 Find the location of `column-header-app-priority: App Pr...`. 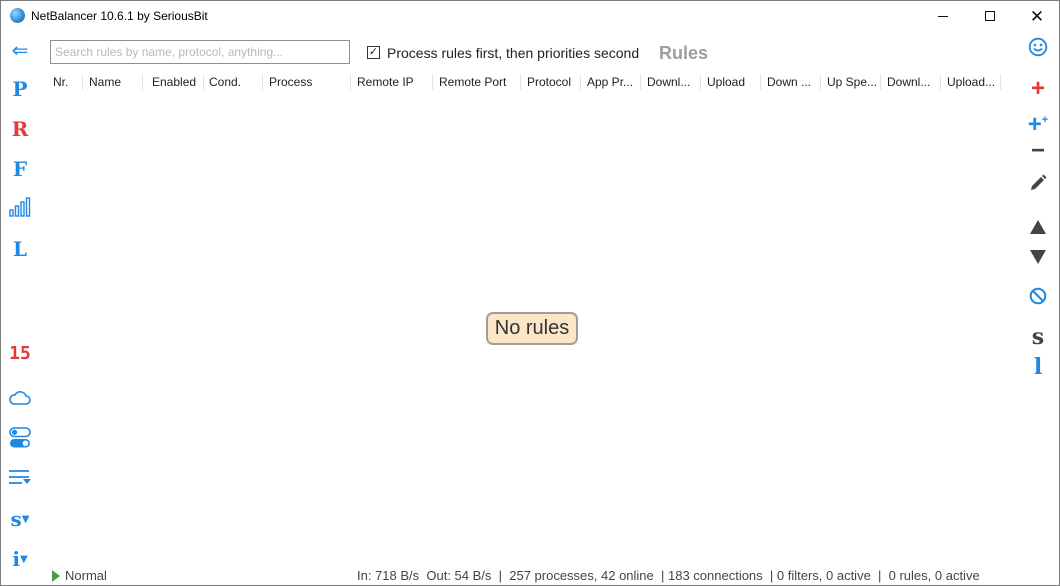

column-header-app-priority: App Pr... is located at coordinates (612, 82).